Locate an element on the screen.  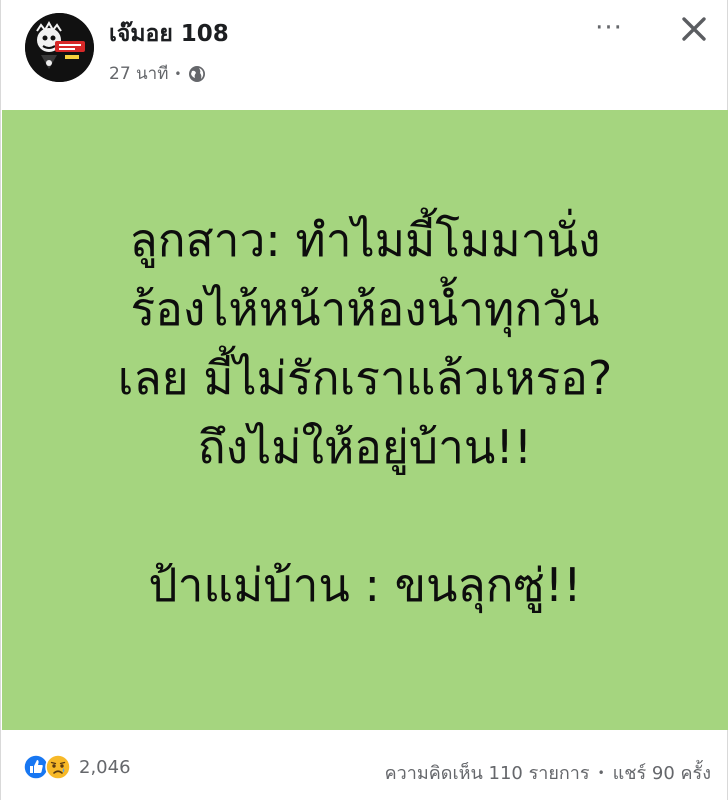
avatar-image is located at coordinates (59, 47).